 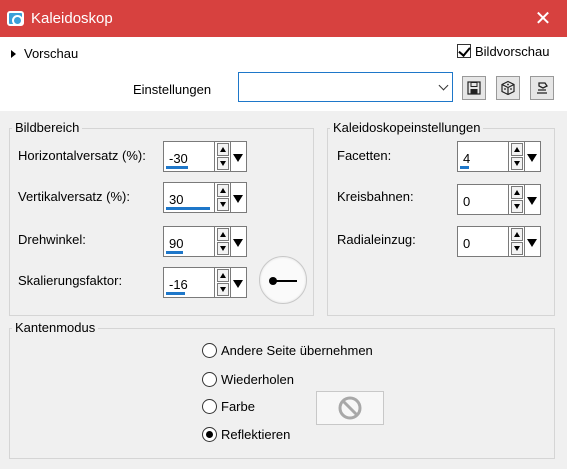 I want to click on edge-option-label: Reflektieren, so click(x=256, y=434).